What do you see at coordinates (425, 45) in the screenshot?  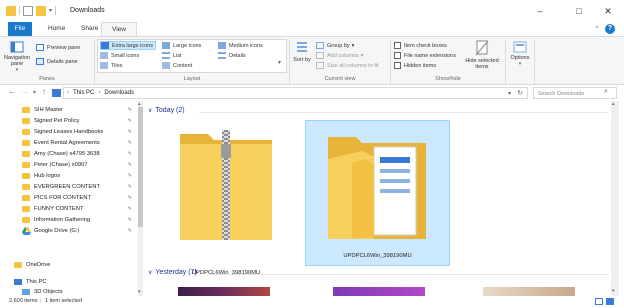 I see `item-check-boxes-label: Item check boxes` at bounding box center [425, 45].